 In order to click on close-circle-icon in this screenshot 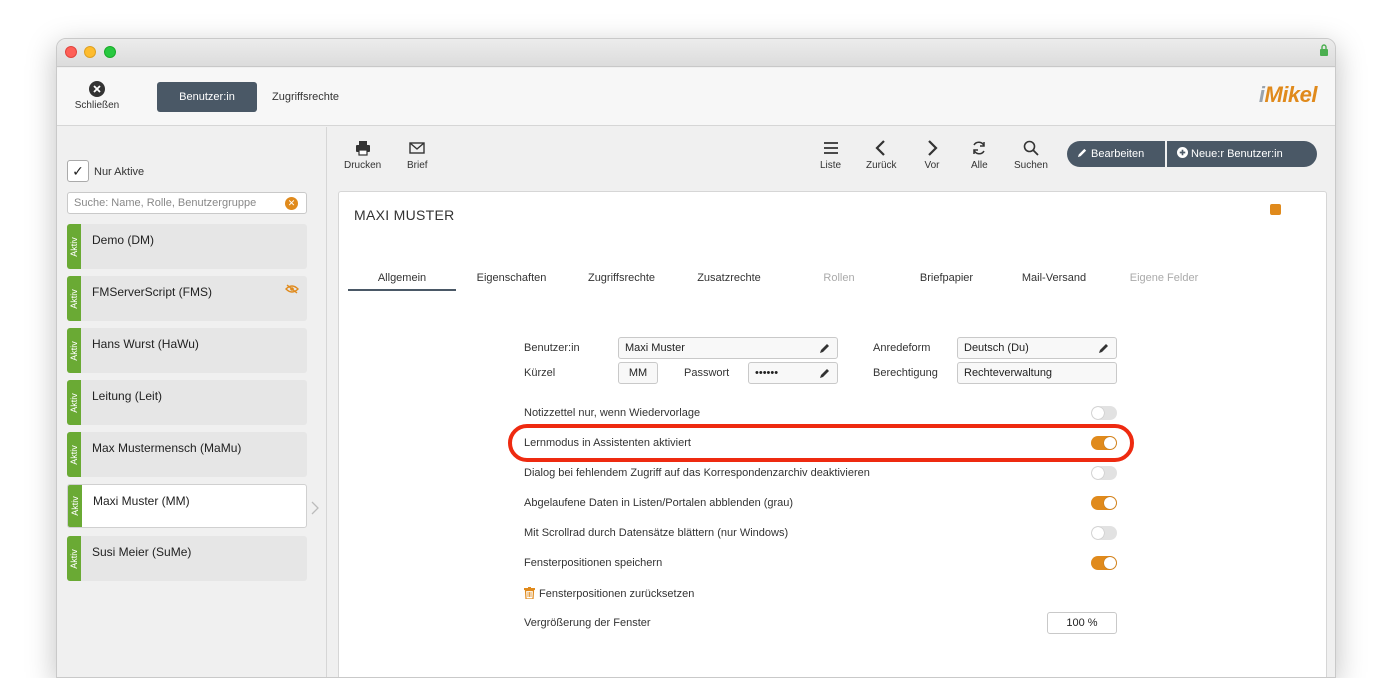, I will do `click(97, 89)`.